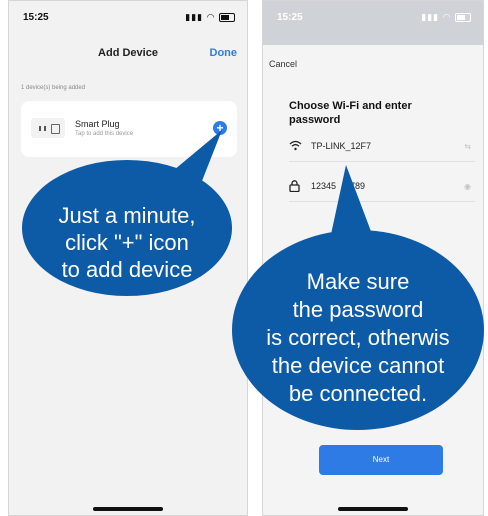  What do you see at coordinates (53, 88) in the screenshot?
I see `adding-count-text: 1 device(s) being added` at bounding box center [53, 88].